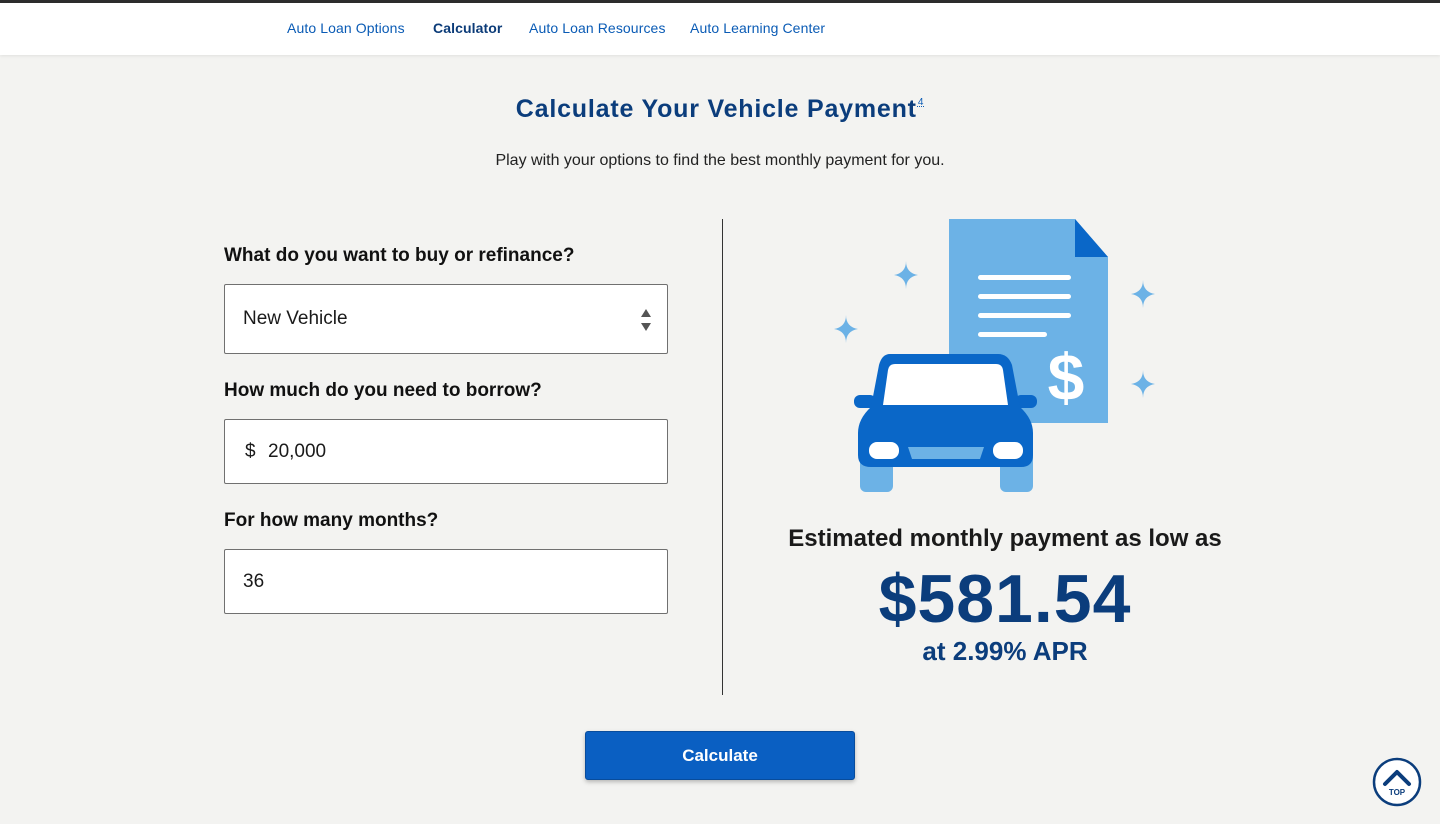 The height and width of the screenshot is (824, 1440). I want to click on purpose-select: New Vehicle, so click(446, 319).